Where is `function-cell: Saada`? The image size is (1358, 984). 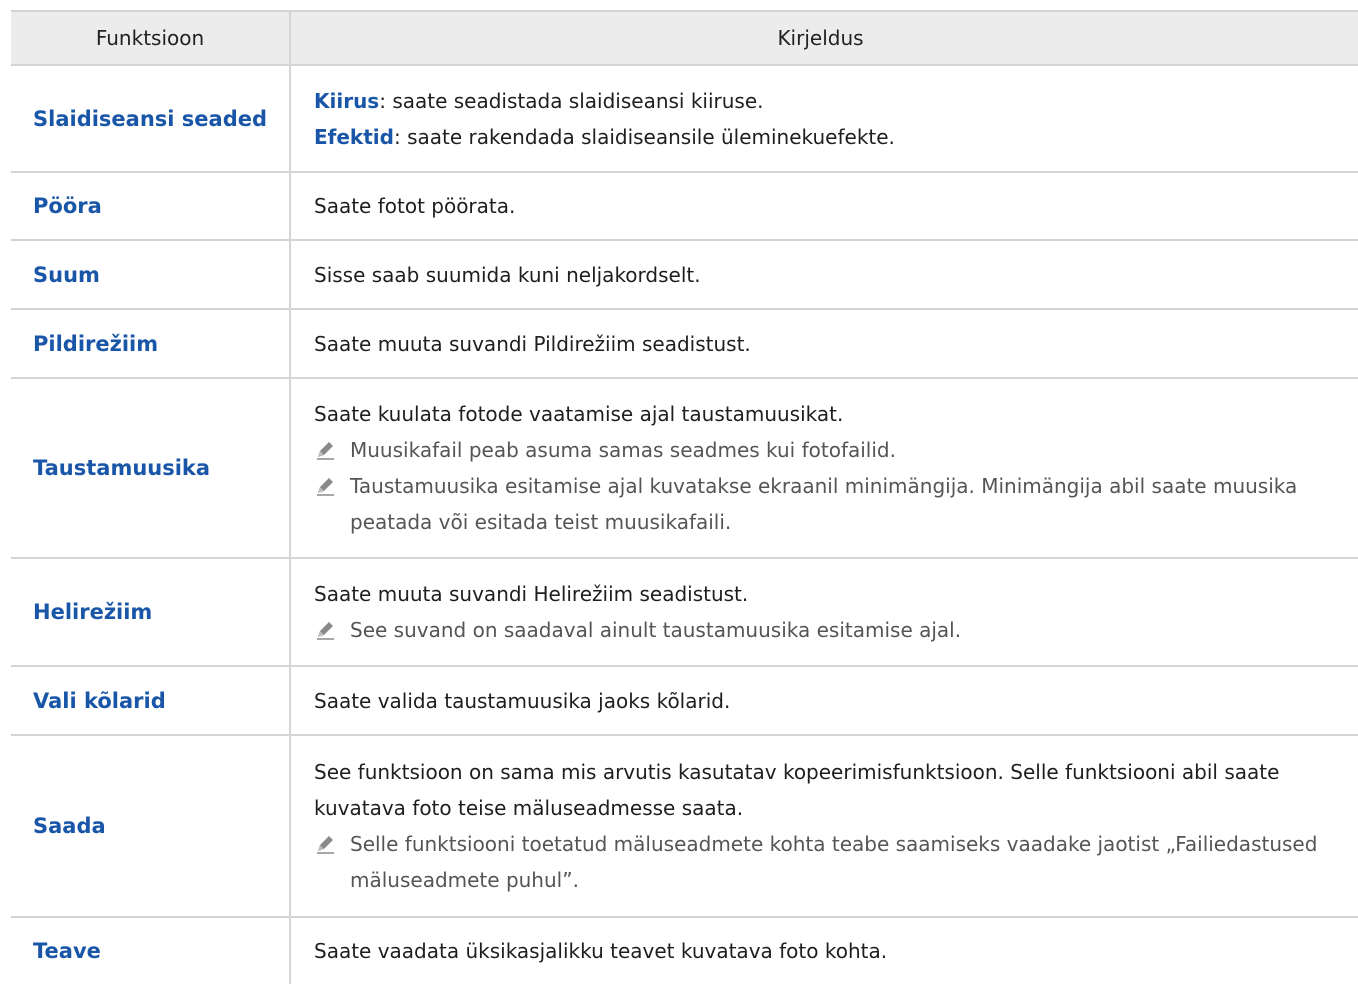 function-cell: Saada is located at coordinates (151, 826).